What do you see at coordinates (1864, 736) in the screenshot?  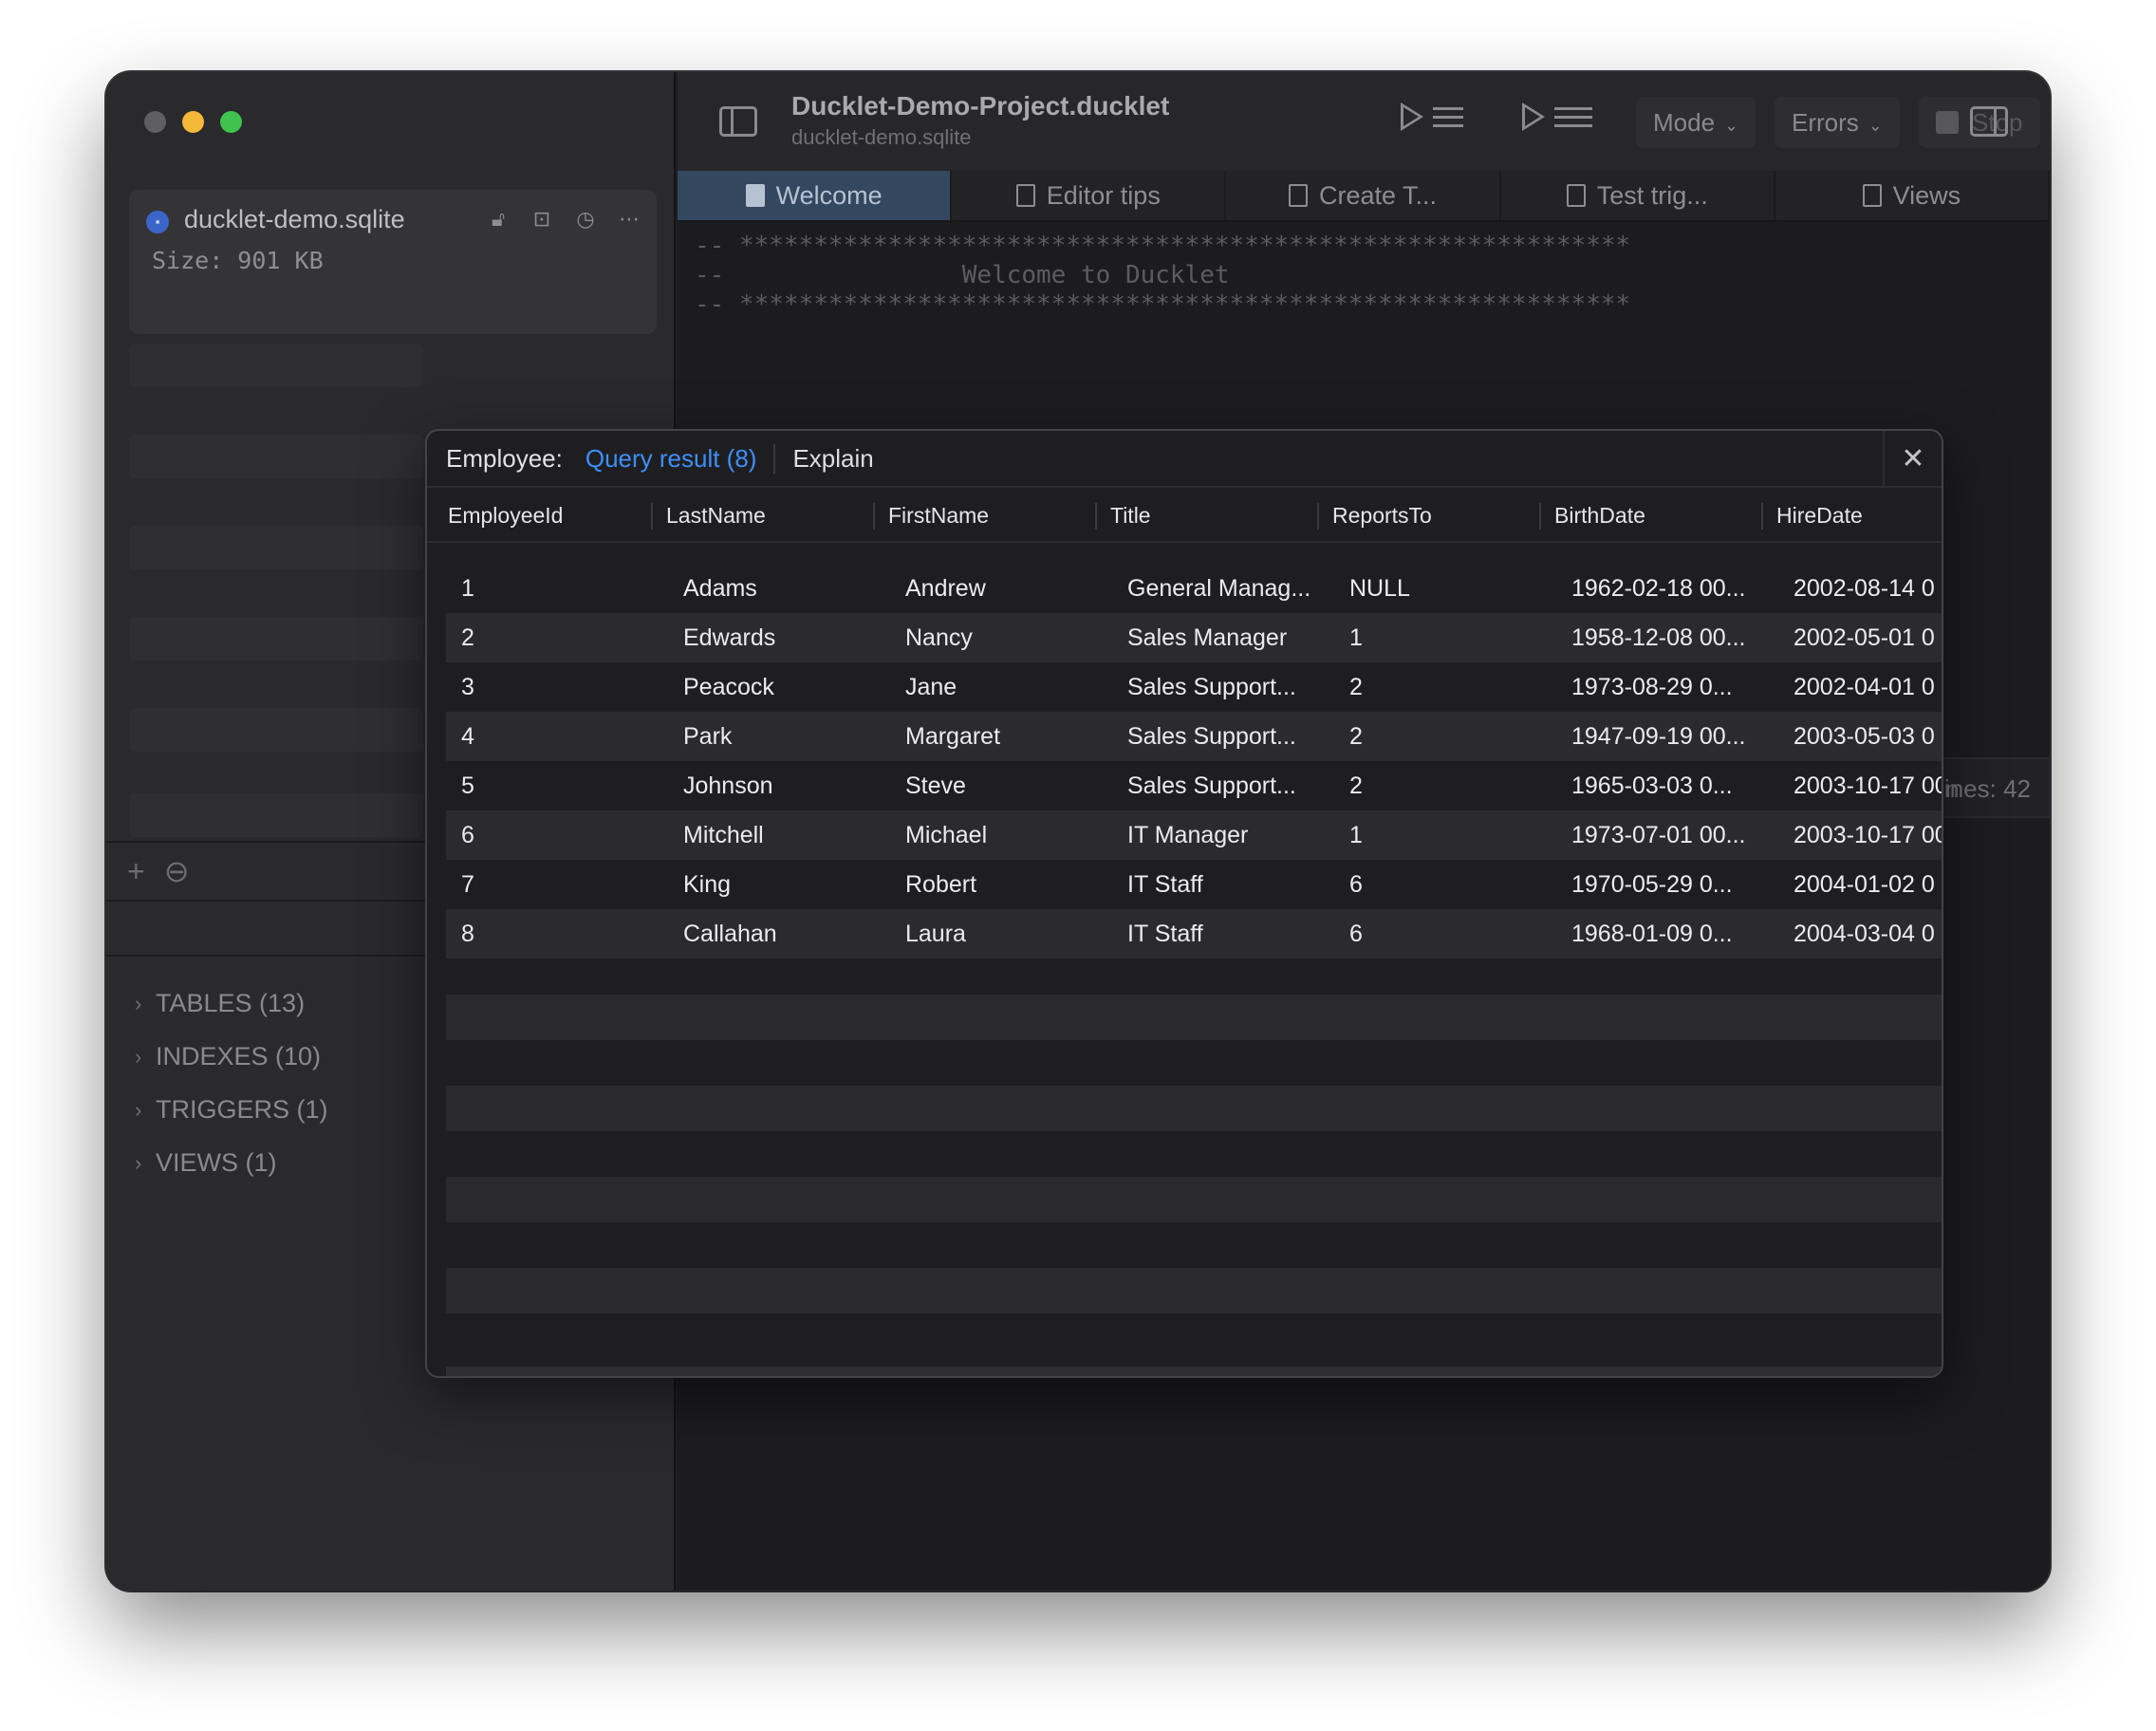 I see `table-cell: 2003-05-03 0` at bounding box center [1864, 736].